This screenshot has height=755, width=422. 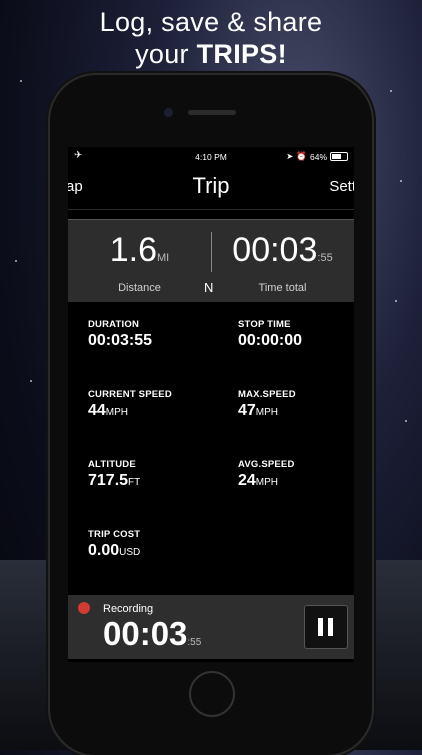 I want to click on record-dot-icon, so click(x=84, y=608).